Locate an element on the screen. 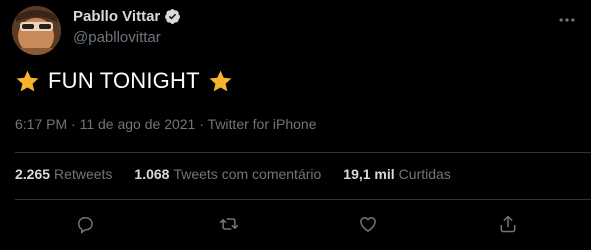  likes-label: Curtidas is located at coordinates (424, 174).